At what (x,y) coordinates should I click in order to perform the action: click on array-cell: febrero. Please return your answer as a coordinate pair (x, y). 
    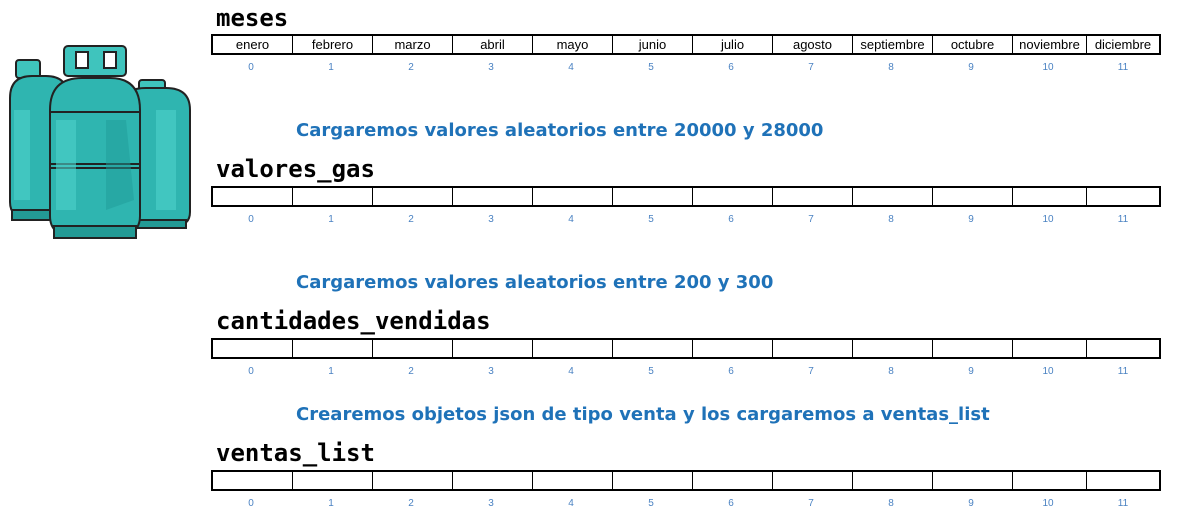
    Looking at the image, I should click on (333, 44).